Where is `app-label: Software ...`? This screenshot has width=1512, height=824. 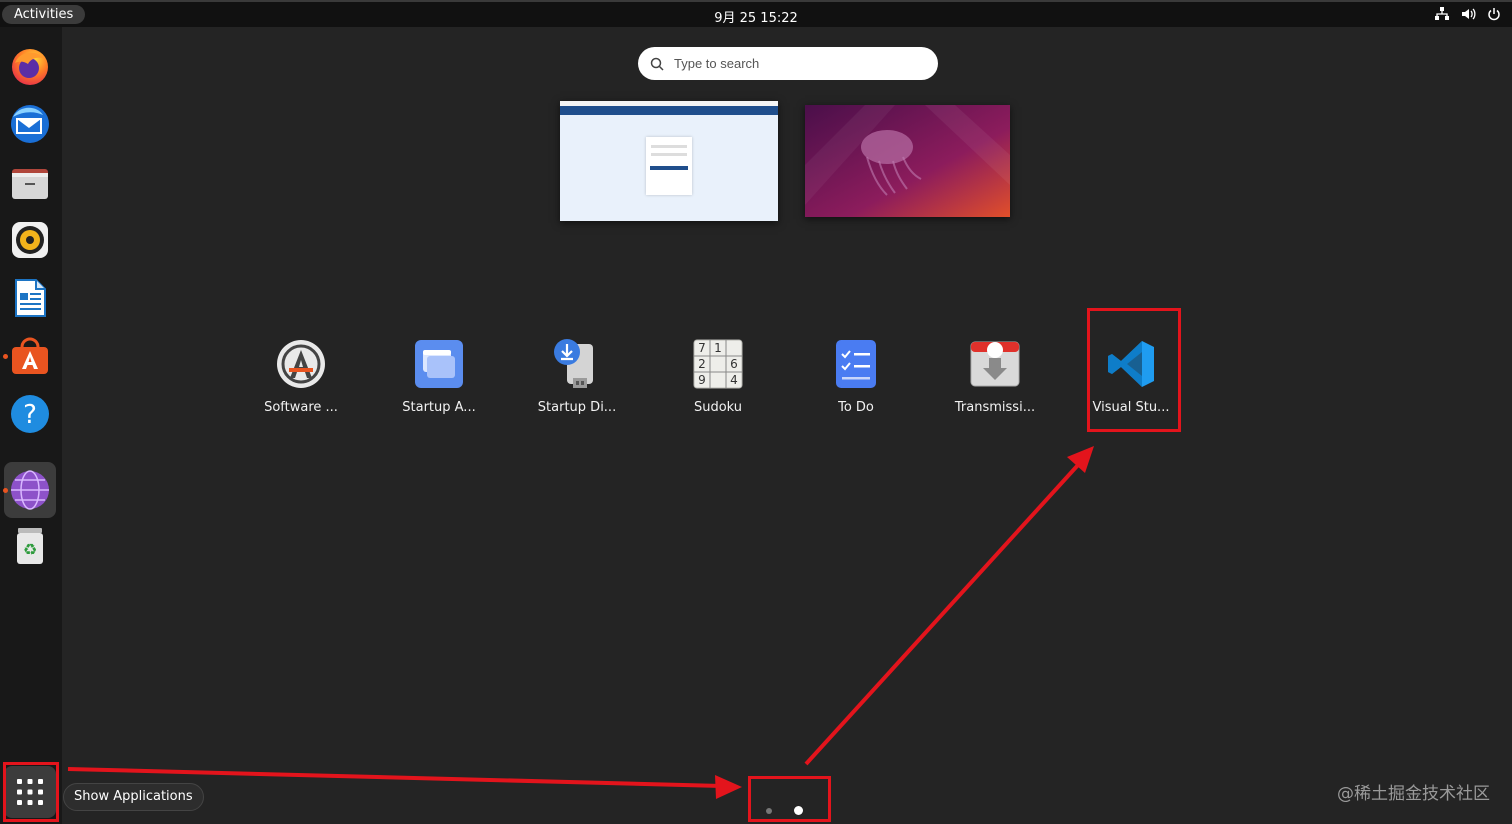
app-label: Software ... is located at coordinates (301, 407).